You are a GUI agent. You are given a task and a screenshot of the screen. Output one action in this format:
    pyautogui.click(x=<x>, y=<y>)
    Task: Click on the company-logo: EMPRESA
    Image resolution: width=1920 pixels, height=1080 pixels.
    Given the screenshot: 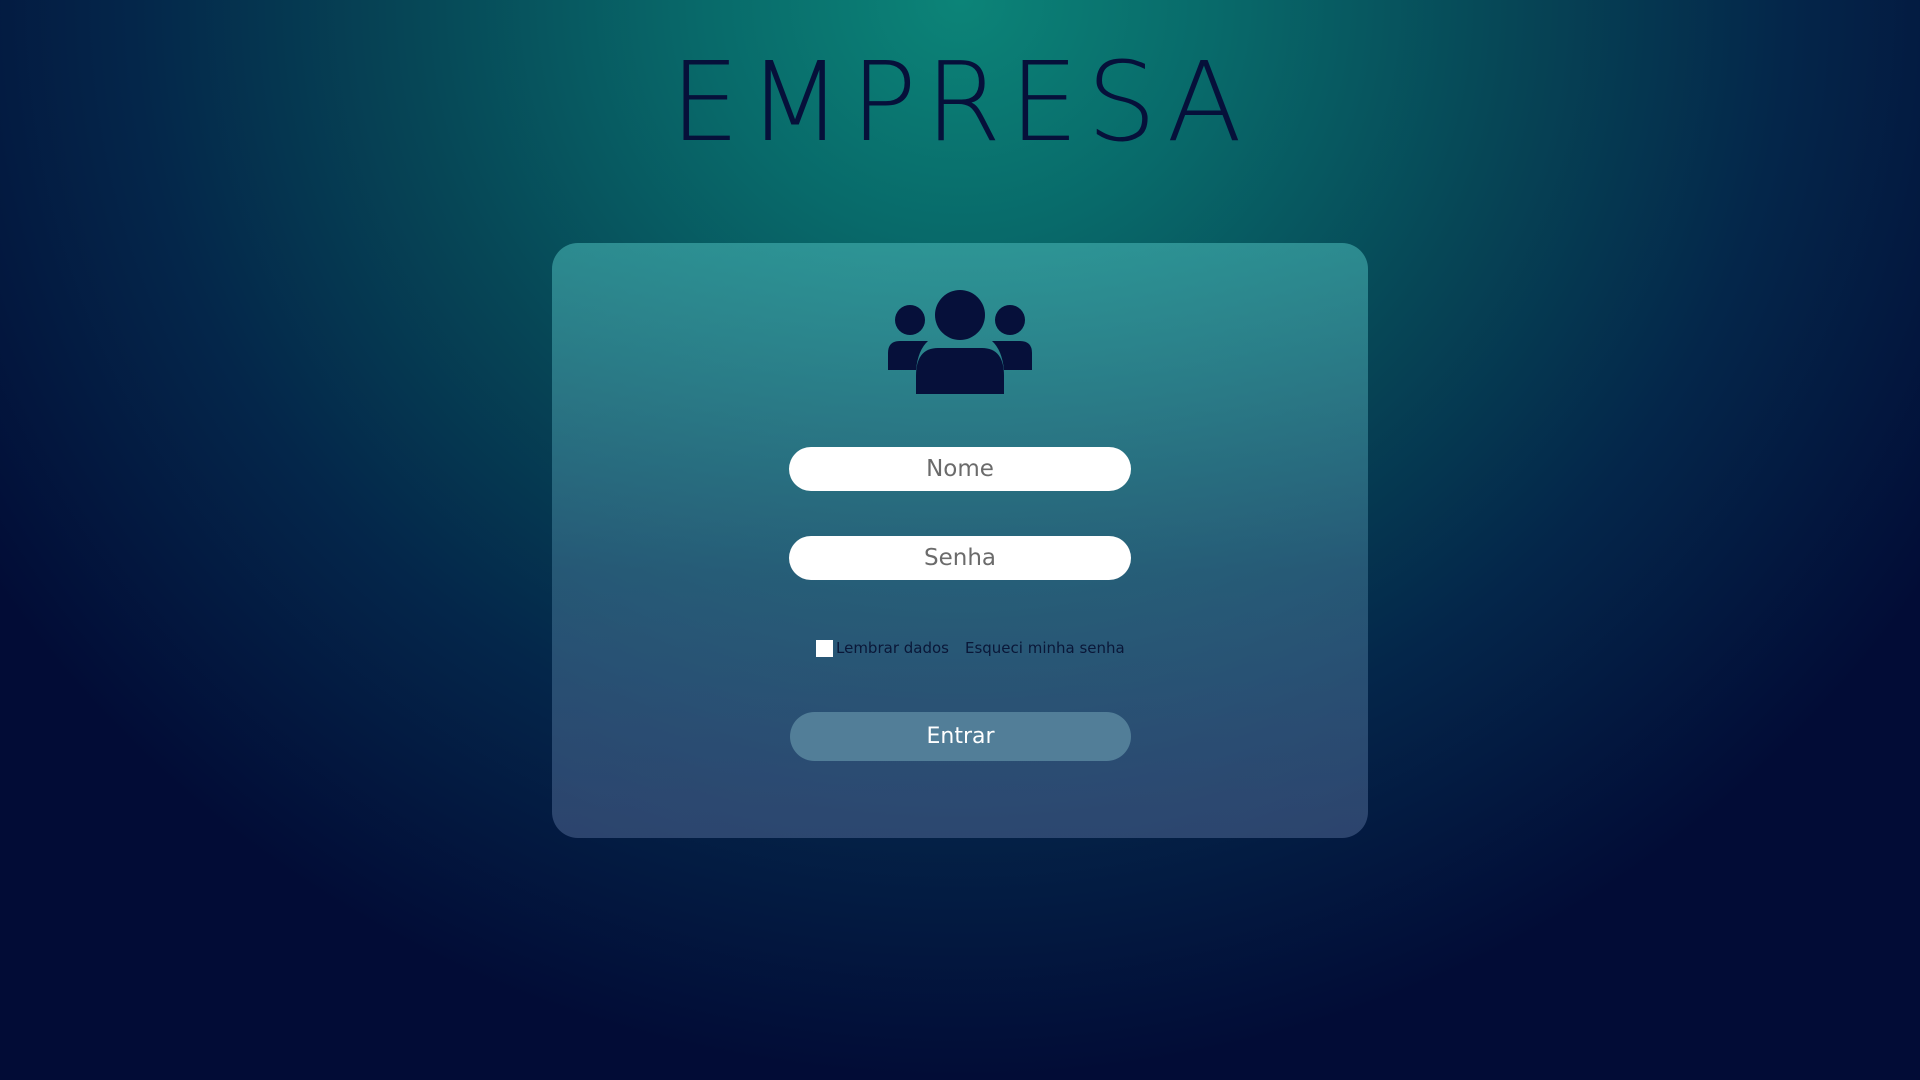 What is the action you would take?
    pyautogui.click(x=960, y=102)
    